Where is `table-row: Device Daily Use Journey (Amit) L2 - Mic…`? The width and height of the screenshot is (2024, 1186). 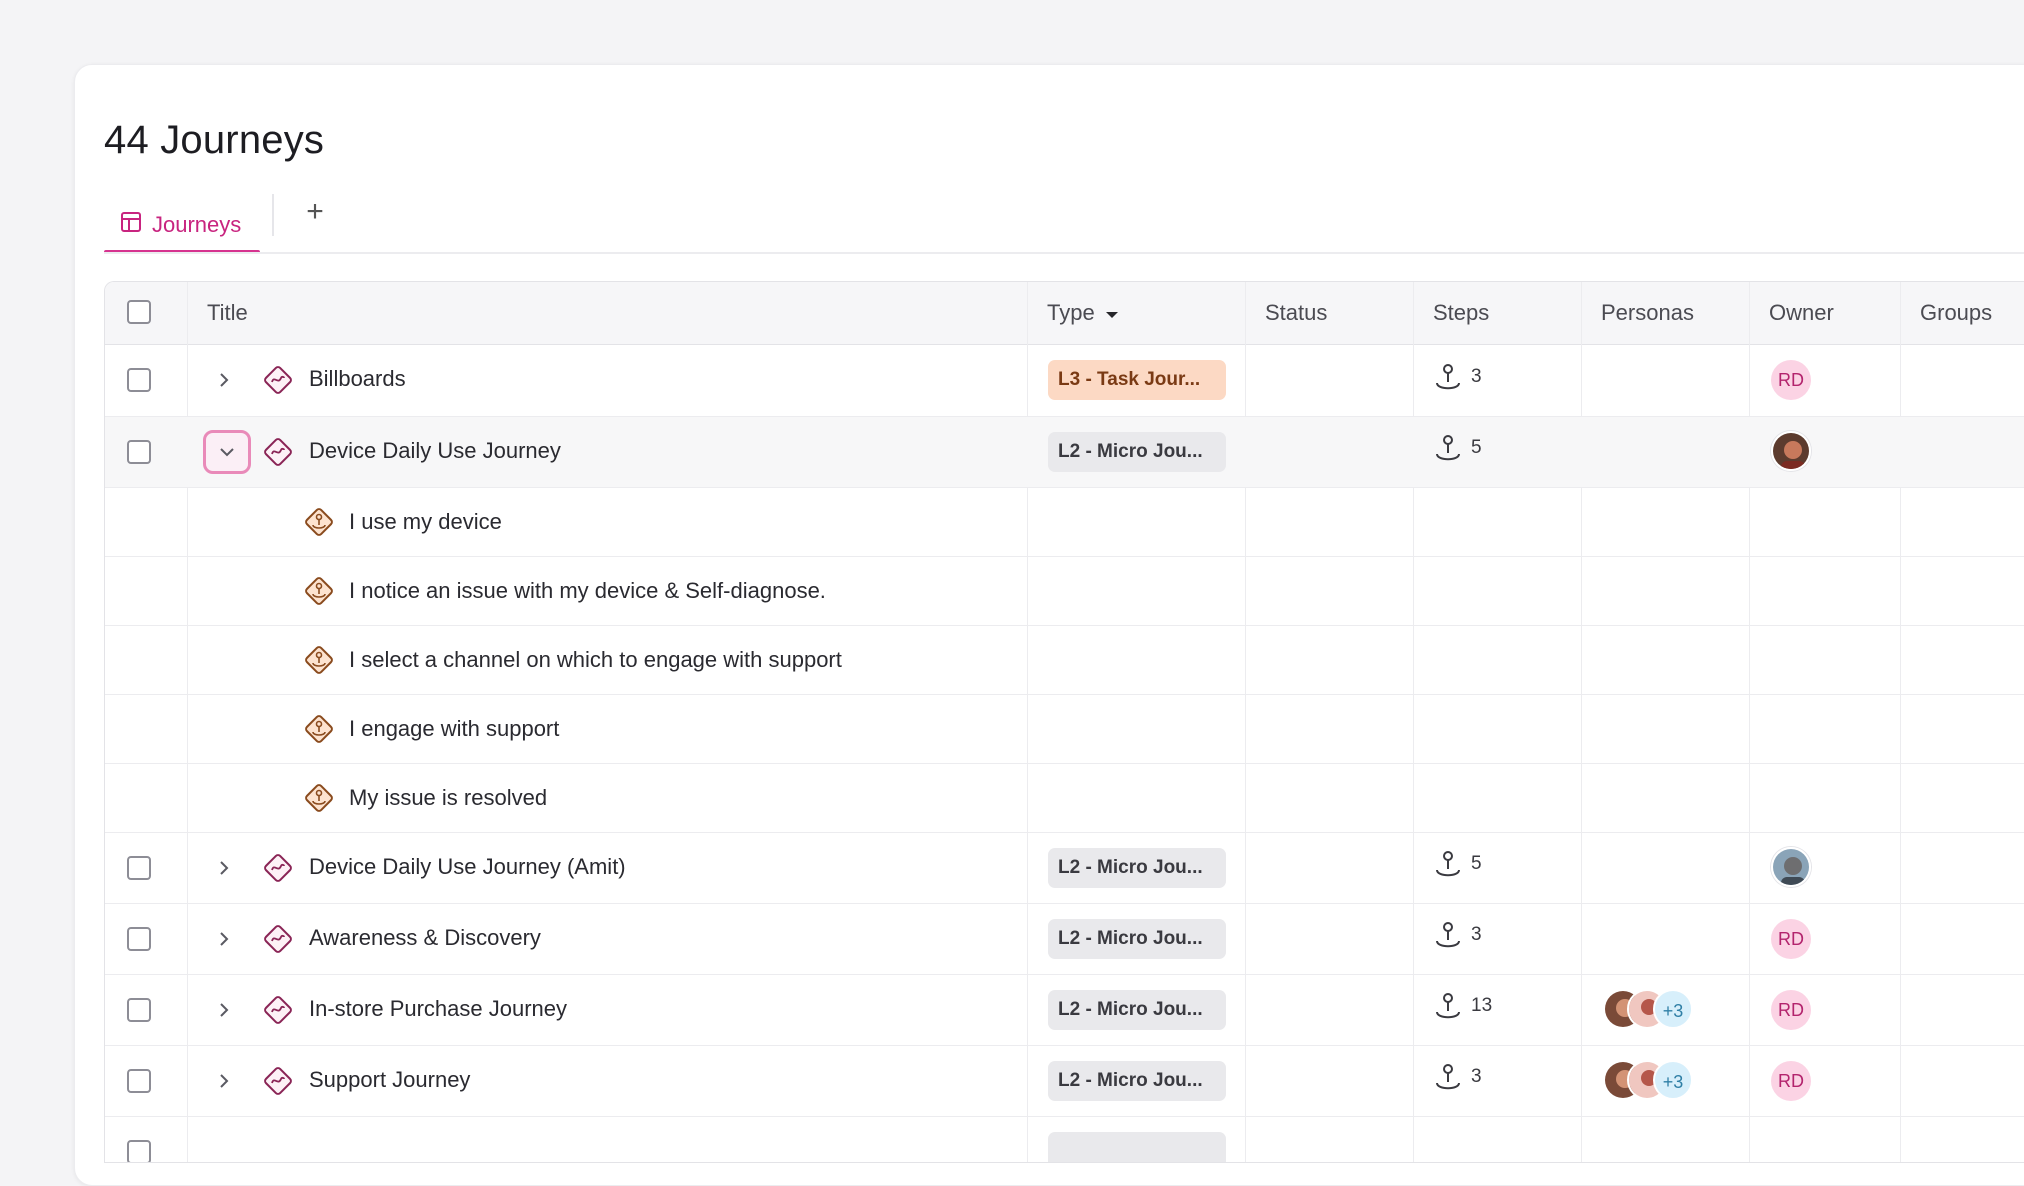 table-row: Device Daily Use Journey (Amit) L2 - Mic… is located at coordinates (1064, 868).